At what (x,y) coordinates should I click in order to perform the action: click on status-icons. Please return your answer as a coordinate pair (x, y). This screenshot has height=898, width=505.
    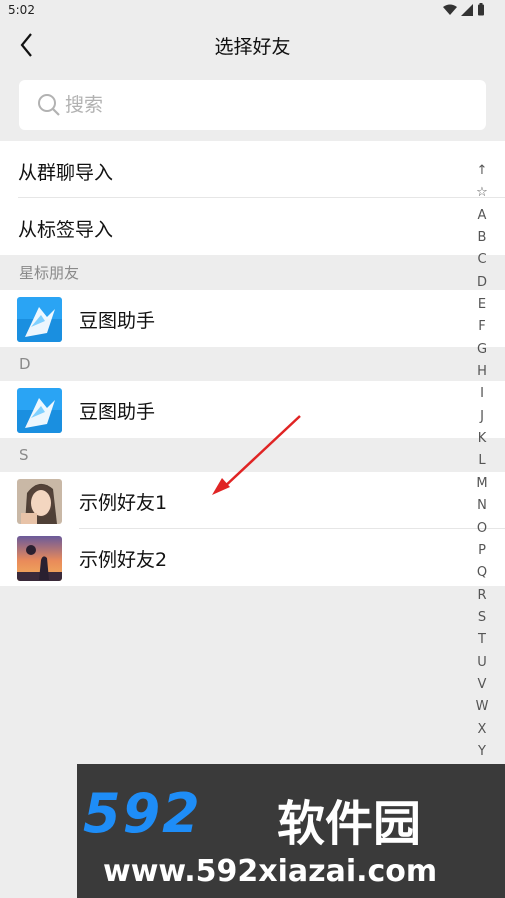
    Looking at the image, I should click on (464, 9).